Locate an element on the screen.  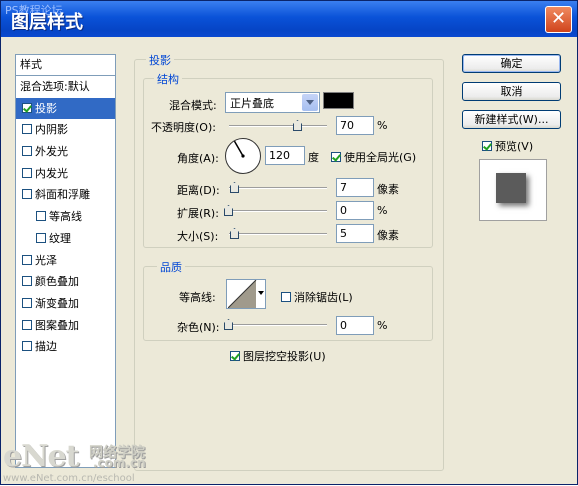
quality-title: 品质 is located at coordinates (171, 267).